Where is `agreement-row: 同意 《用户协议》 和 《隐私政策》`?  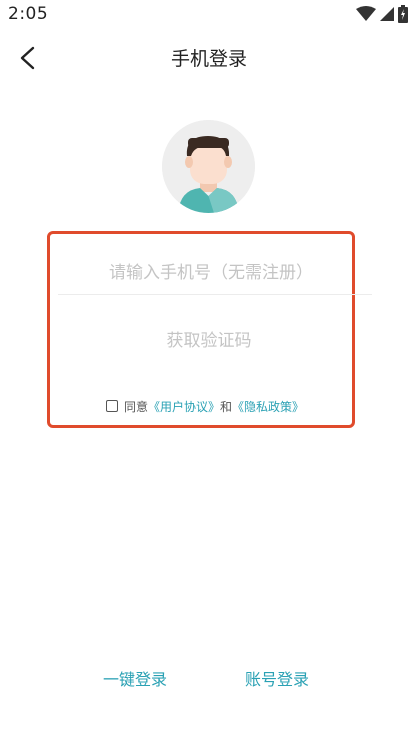
agreement-row: 同意 《用户协议》 和 《隐私政策》 is located at coordinates (205, 406).